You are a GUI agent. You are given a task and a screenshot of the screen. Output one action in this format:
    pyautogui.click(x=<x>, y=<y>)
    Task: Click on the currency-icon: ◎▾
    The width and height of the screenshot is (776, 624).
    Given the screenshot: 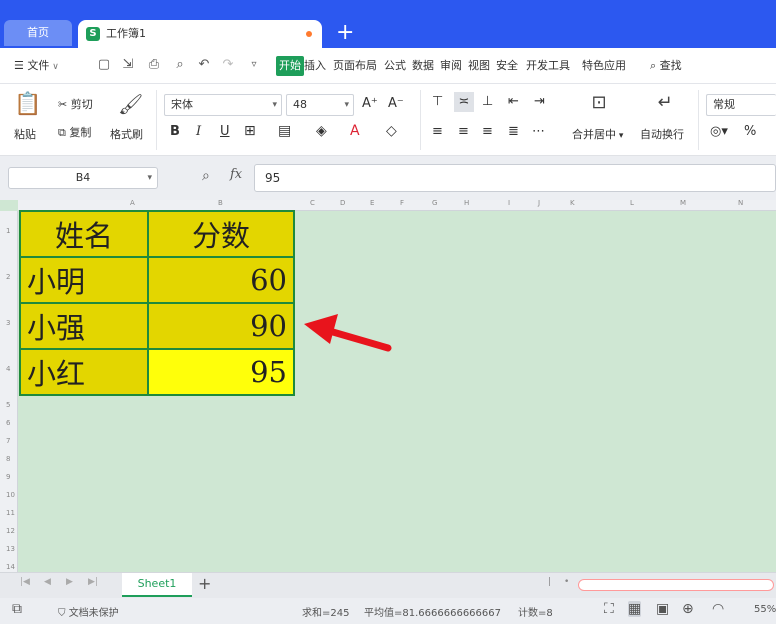 What is the action you would take?
    pyautogui.click(x=719, y=131)
    